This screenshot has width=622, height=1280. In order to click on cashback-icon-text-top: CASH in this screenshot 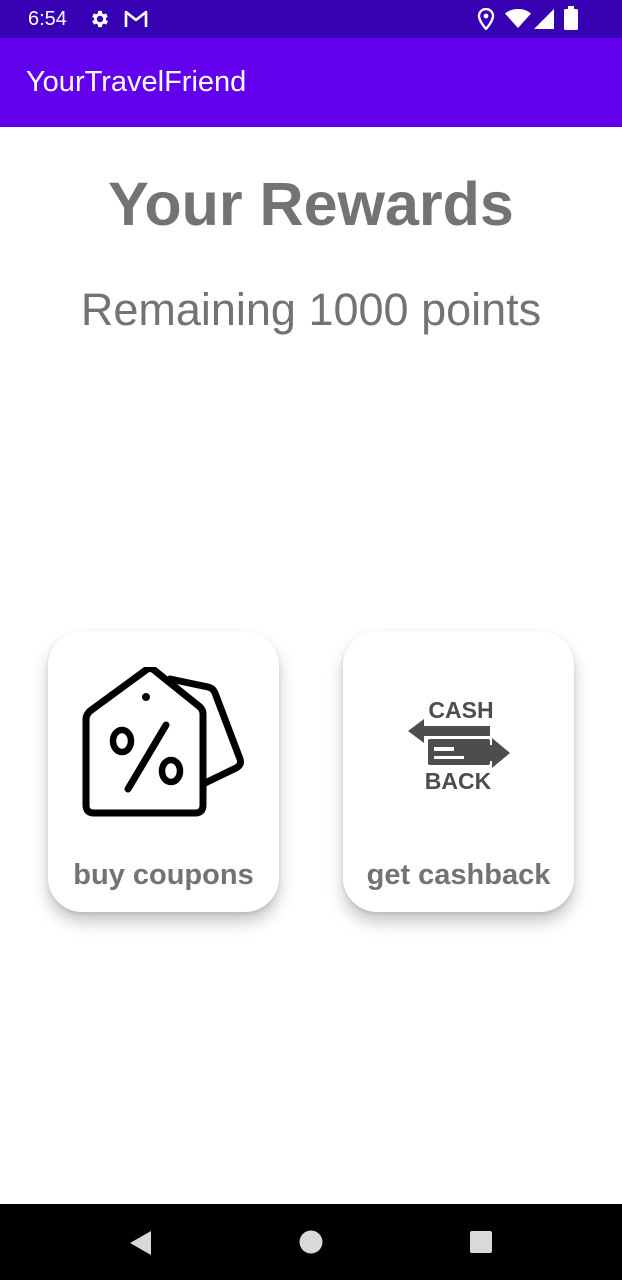, I will do `click(460, 710)`.